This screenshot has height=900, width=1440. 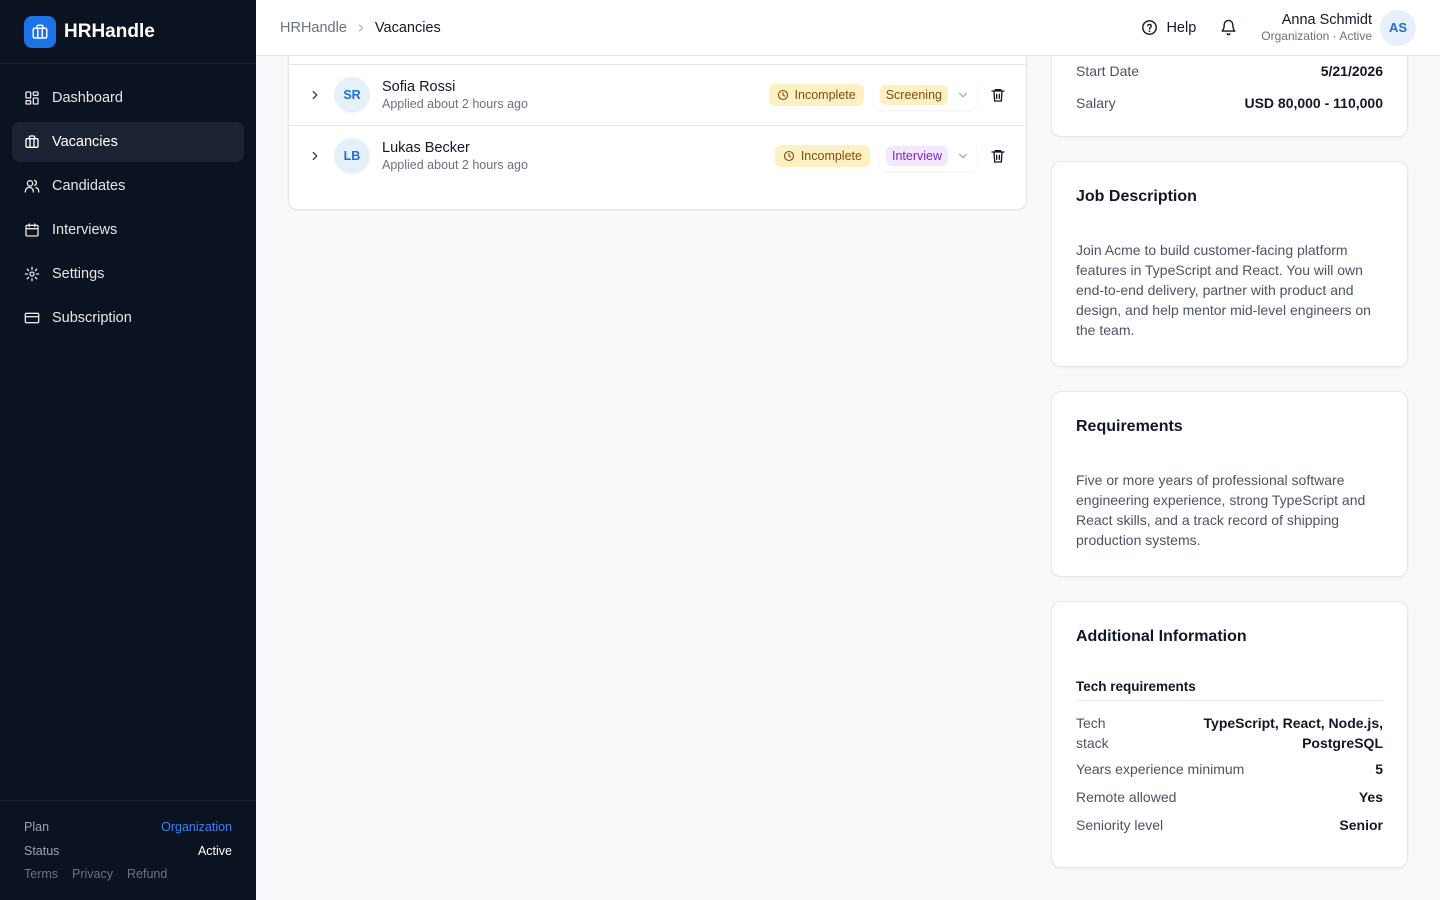 What do you see at coordinates (419, 86) in the screenshot?
I see `candidate-name: Sofia Rossi` at bounding box center [419, 86].